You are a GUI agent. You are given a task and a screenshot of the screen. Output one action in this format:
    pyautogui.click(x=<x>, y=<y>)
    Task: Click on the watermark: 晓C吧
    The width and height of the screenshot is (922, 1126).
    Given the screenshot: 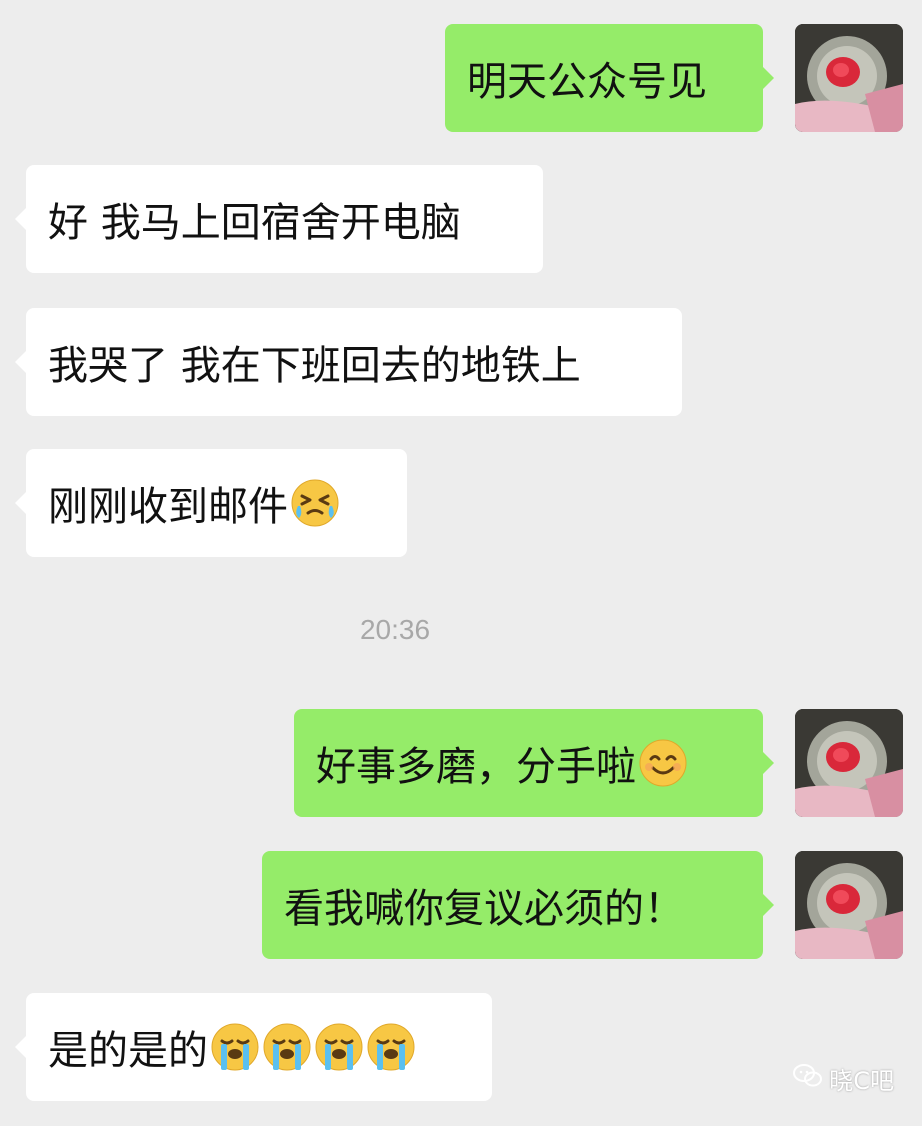 What is the action you would take?
    pyautogui.click(x=843, y=1078)
    